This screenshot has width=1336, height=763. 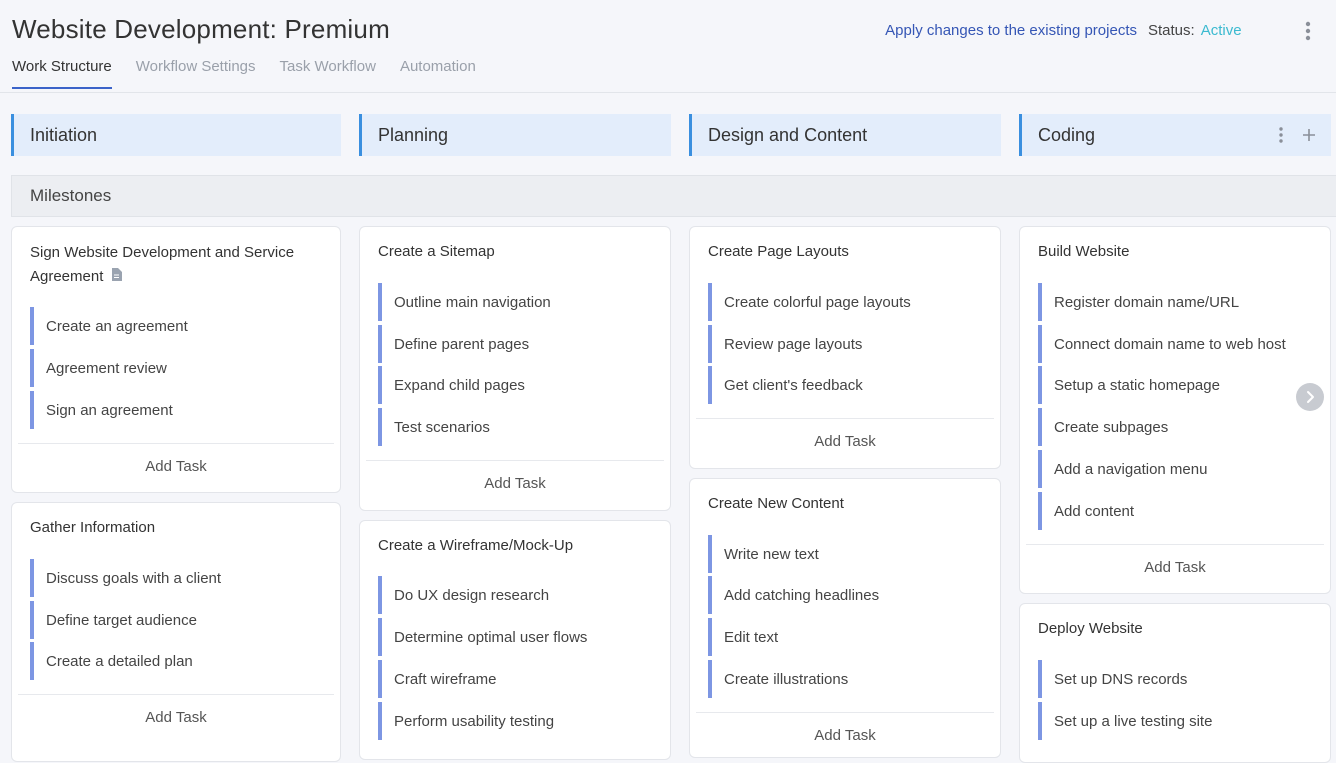 What do you see at coordinates (180, 368) in the screenshot?
I see `task-item: Agreement review` at bounding box center [180, 368].